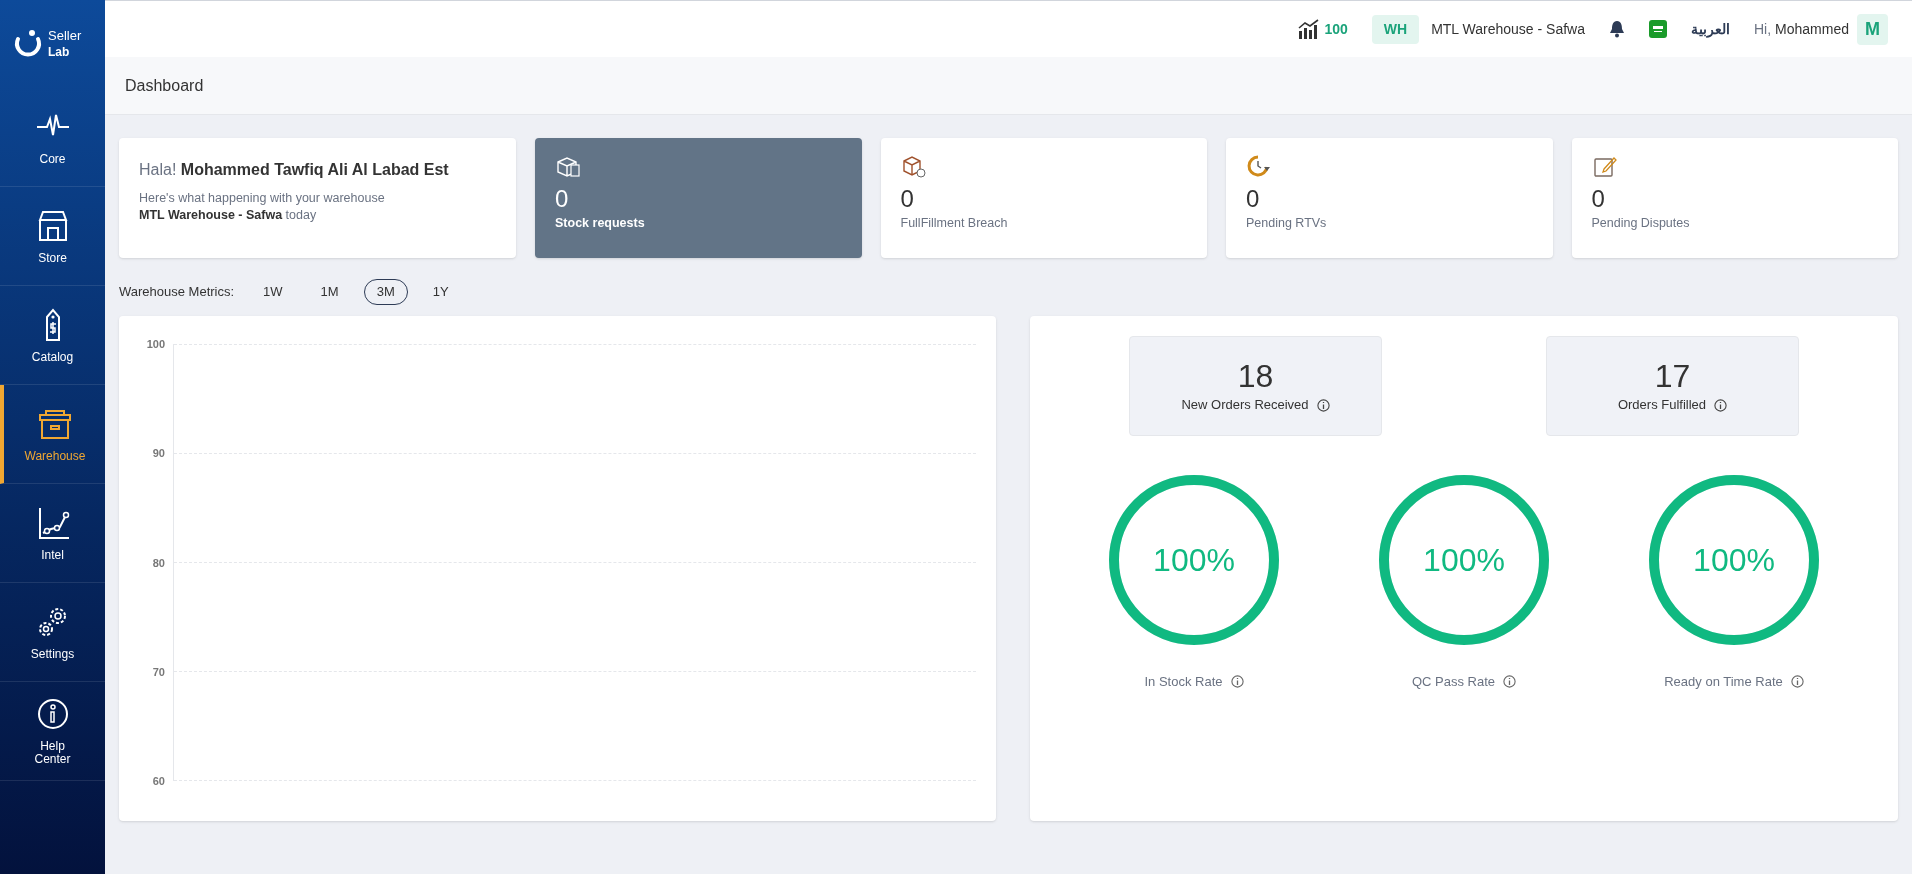 The height and width of the screenshot is (874, 1912). Describe the element at coordinates (1616, 29) in the screenshot. I see `notification-bell-icon` at that location.